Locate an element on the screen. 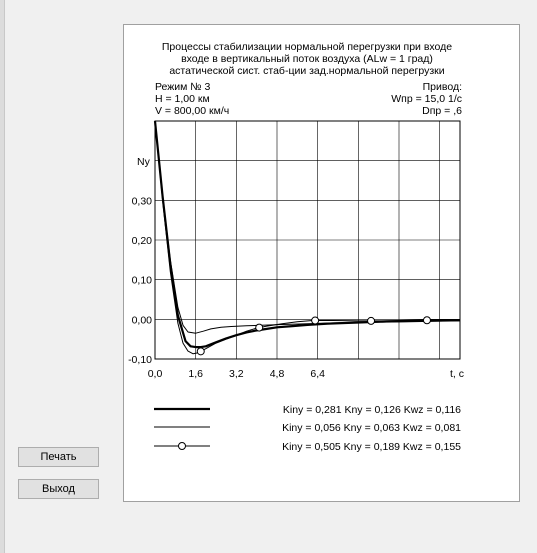 This screenshot has height=553, width=537. speed-label: V = 800,00 км/ч is located at coordinates (192, 111).